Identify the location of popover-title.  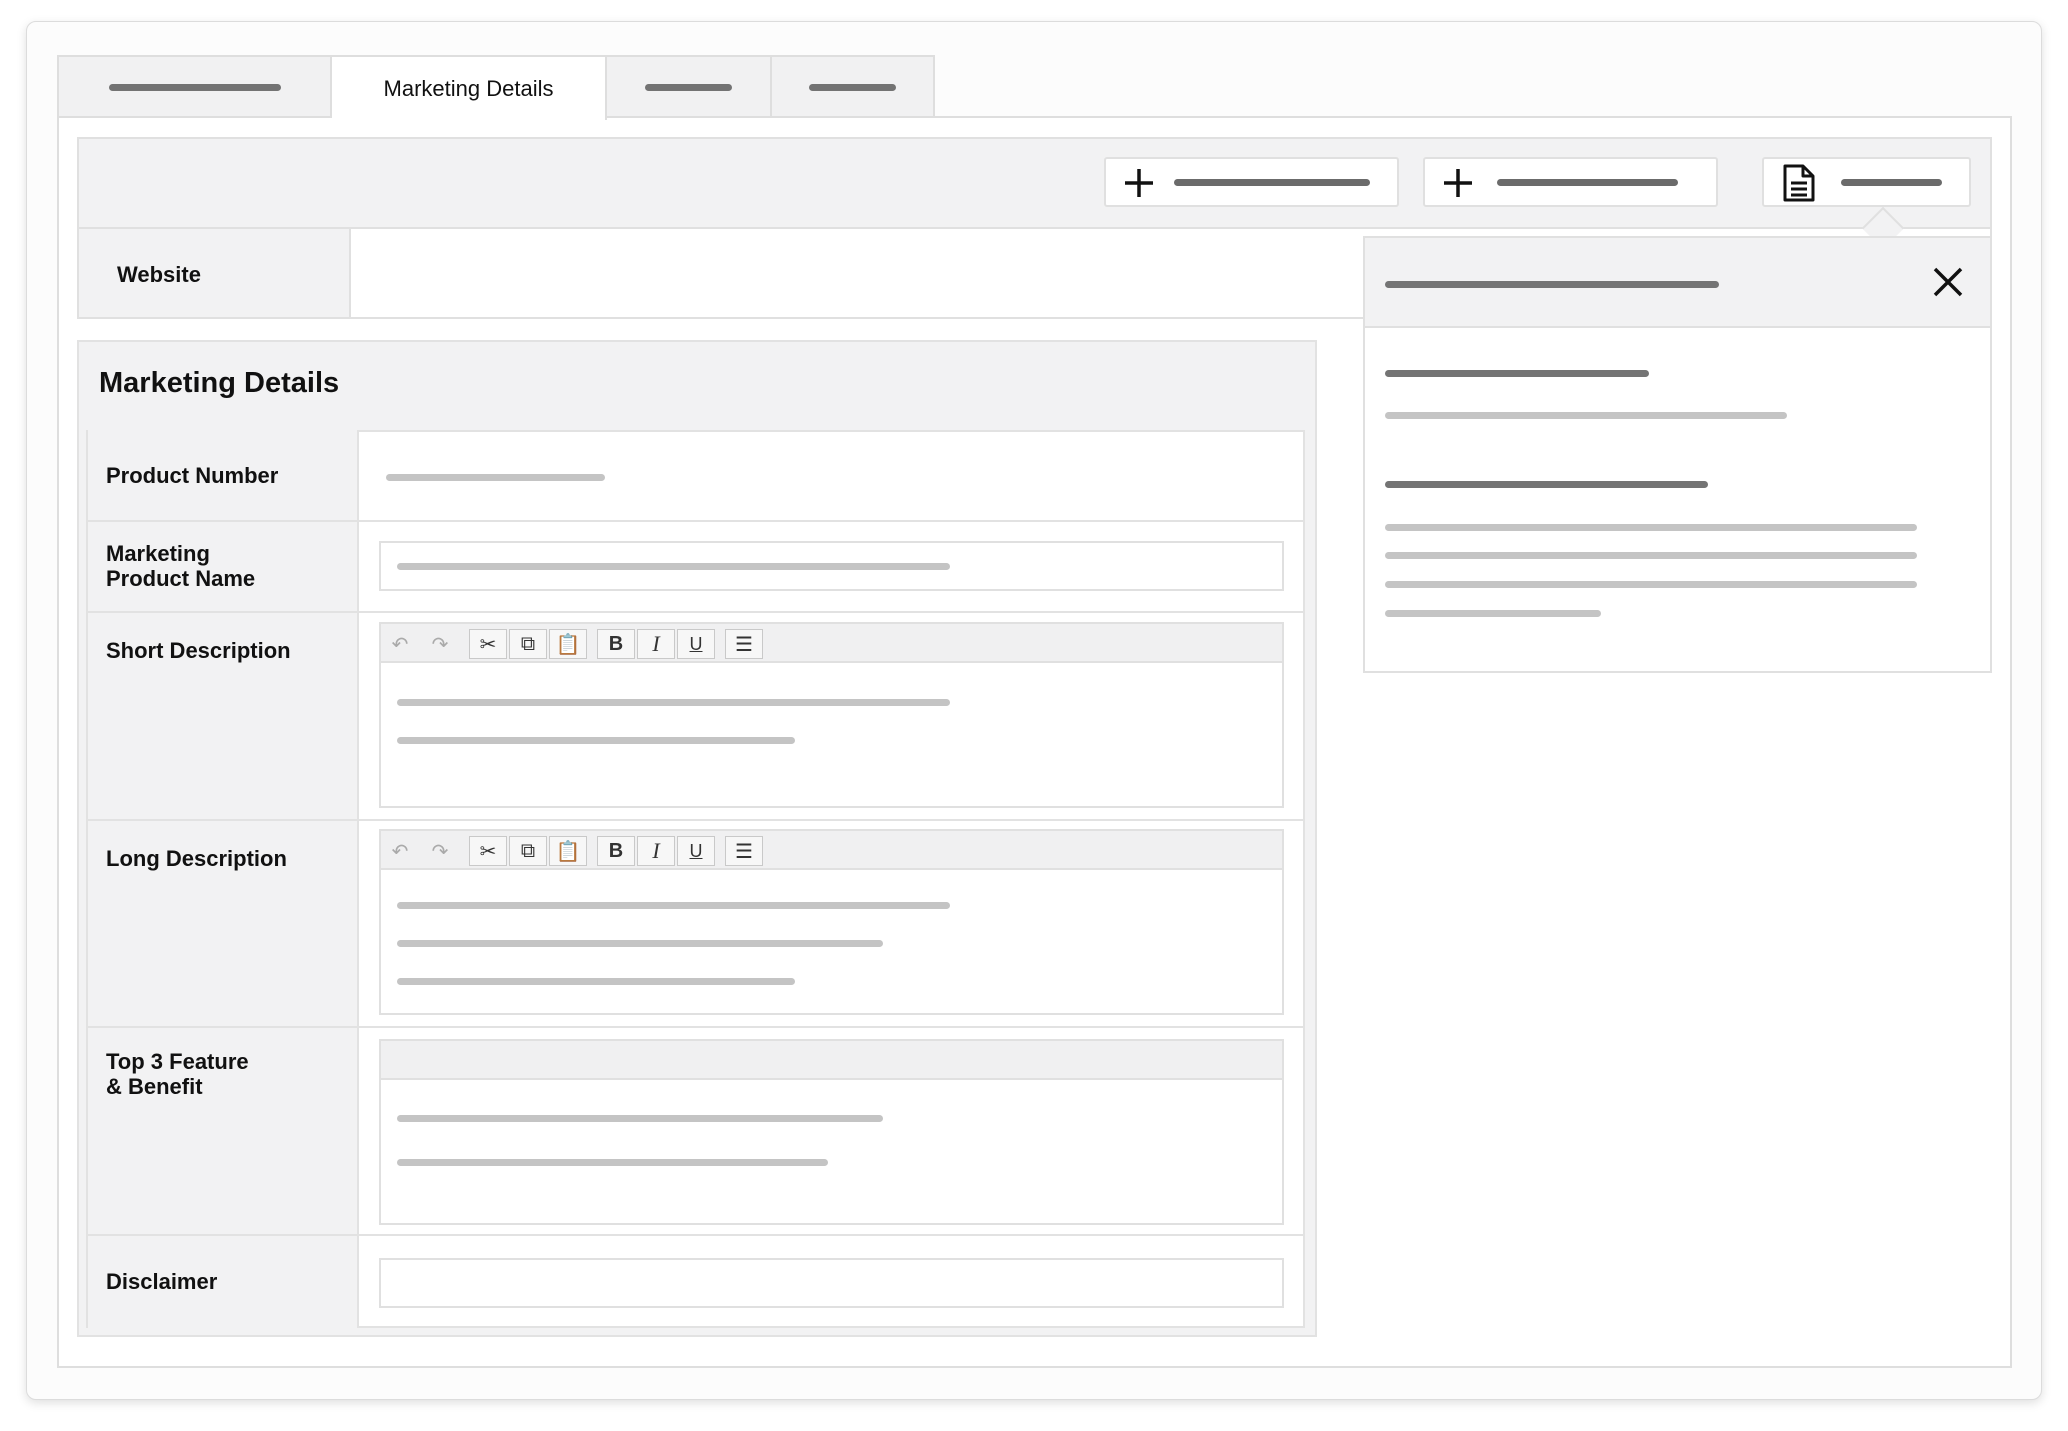
(1552, 284).